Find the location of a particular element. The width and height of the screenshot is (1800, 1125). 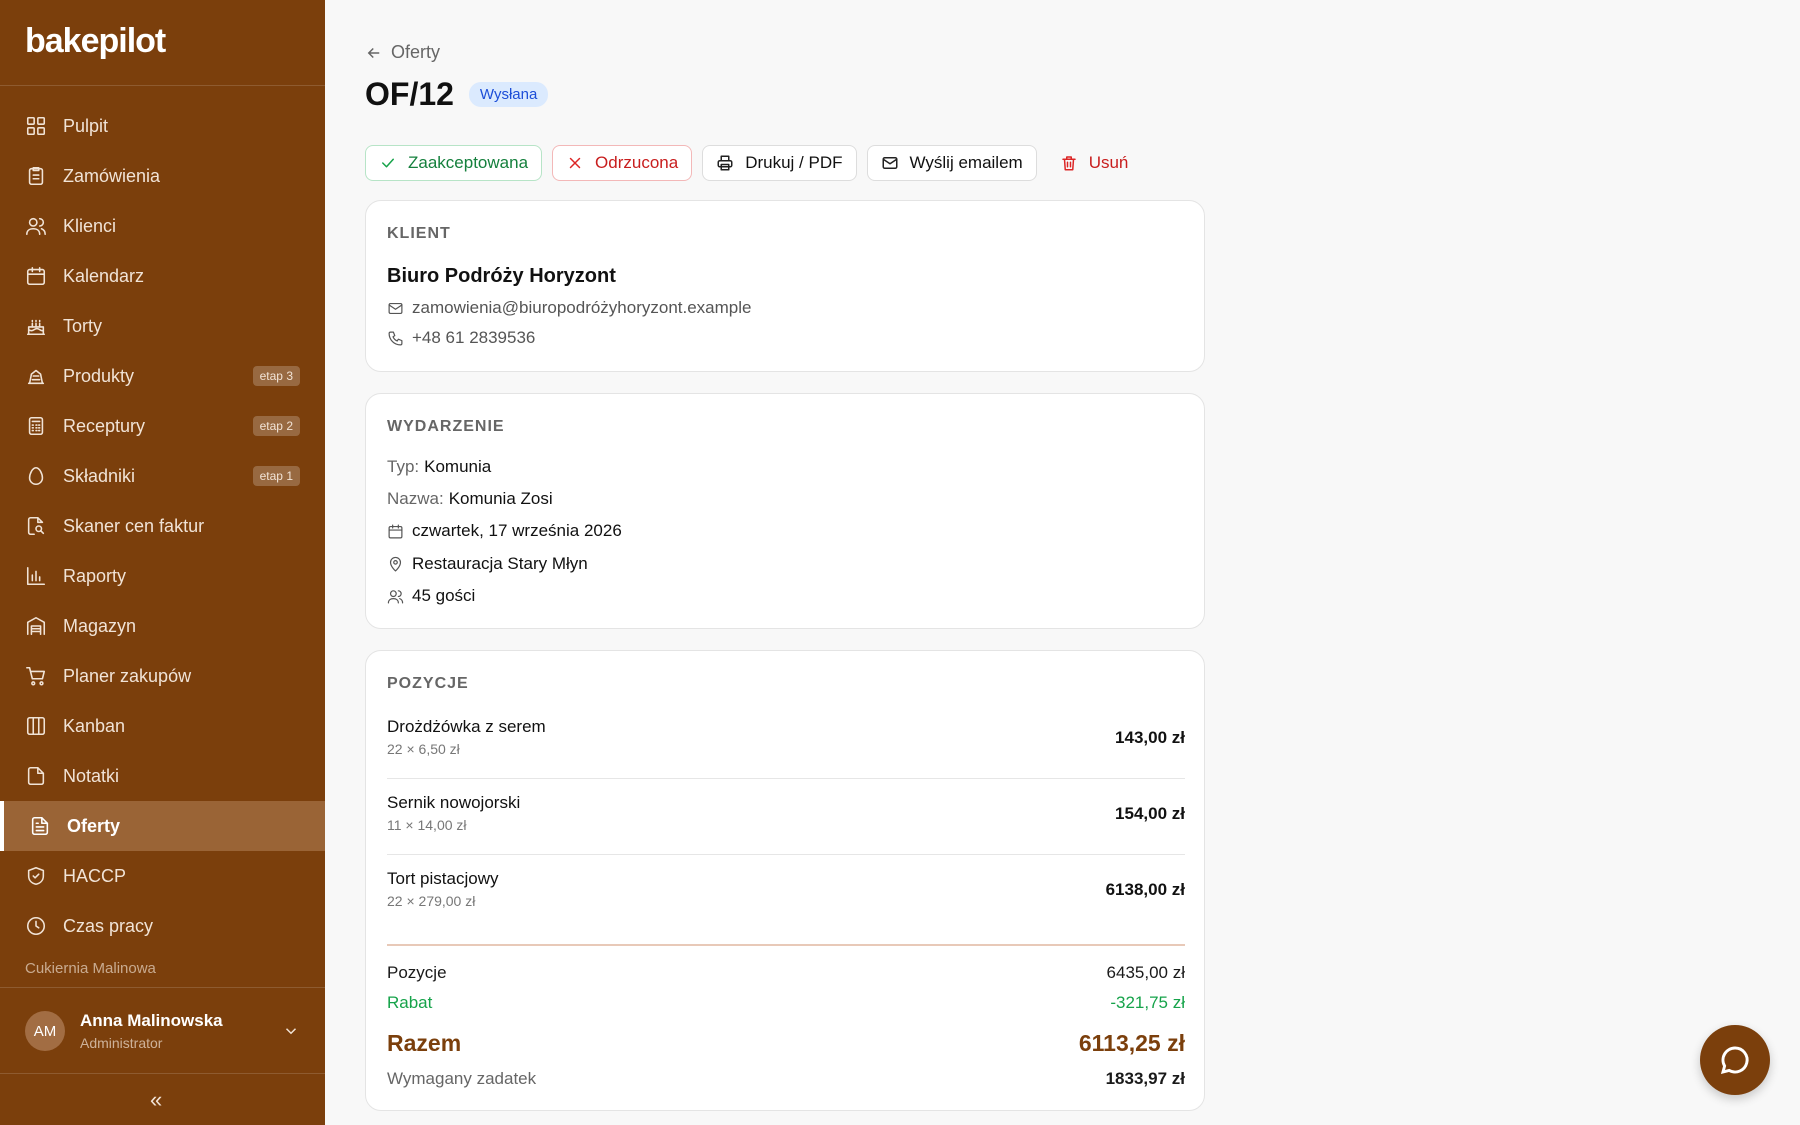

sidebar-item-klienci: Klienci is located at coordinates (162, 226).